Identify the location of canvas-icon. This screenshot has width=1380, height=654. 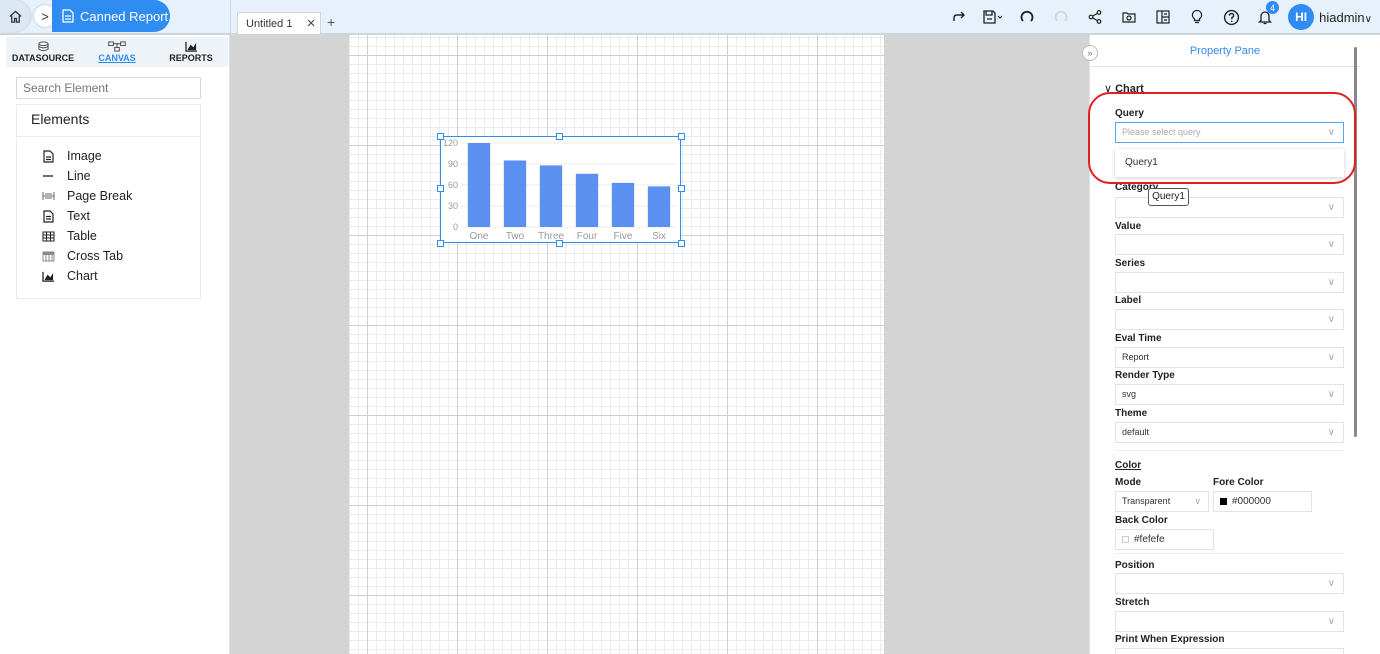
(117, 46).